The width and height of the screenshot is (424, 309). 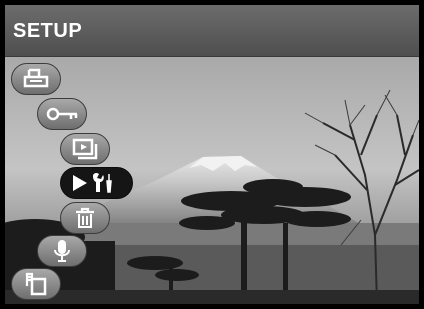 I want to click on slideshow-icon, so click(x=85, y=149).